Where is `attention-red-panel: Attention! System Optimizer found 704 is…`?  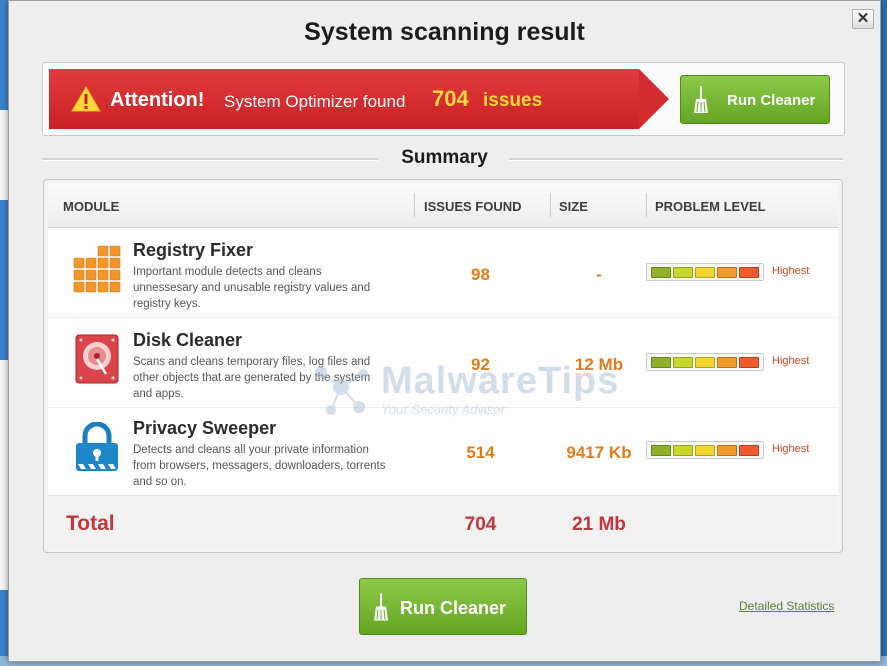 attention-red-panel: Attention! System Optimizer found 704 is… is located at coordinates (344, 99).